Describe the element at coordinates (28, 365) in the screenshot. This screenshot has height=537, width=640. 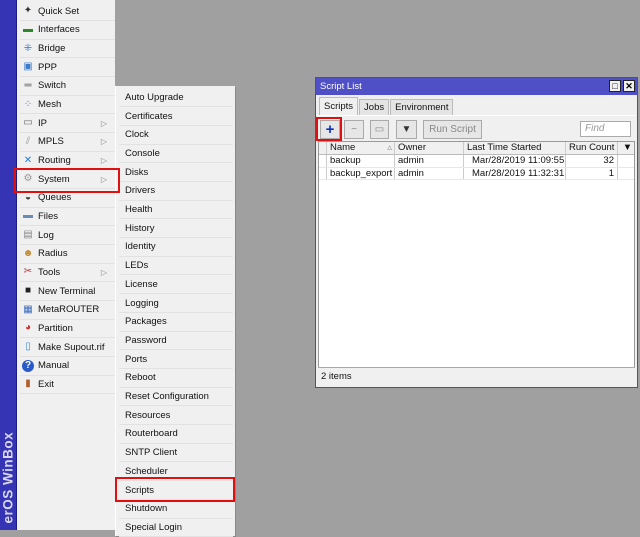
I see `help-icon: ?` at that location.